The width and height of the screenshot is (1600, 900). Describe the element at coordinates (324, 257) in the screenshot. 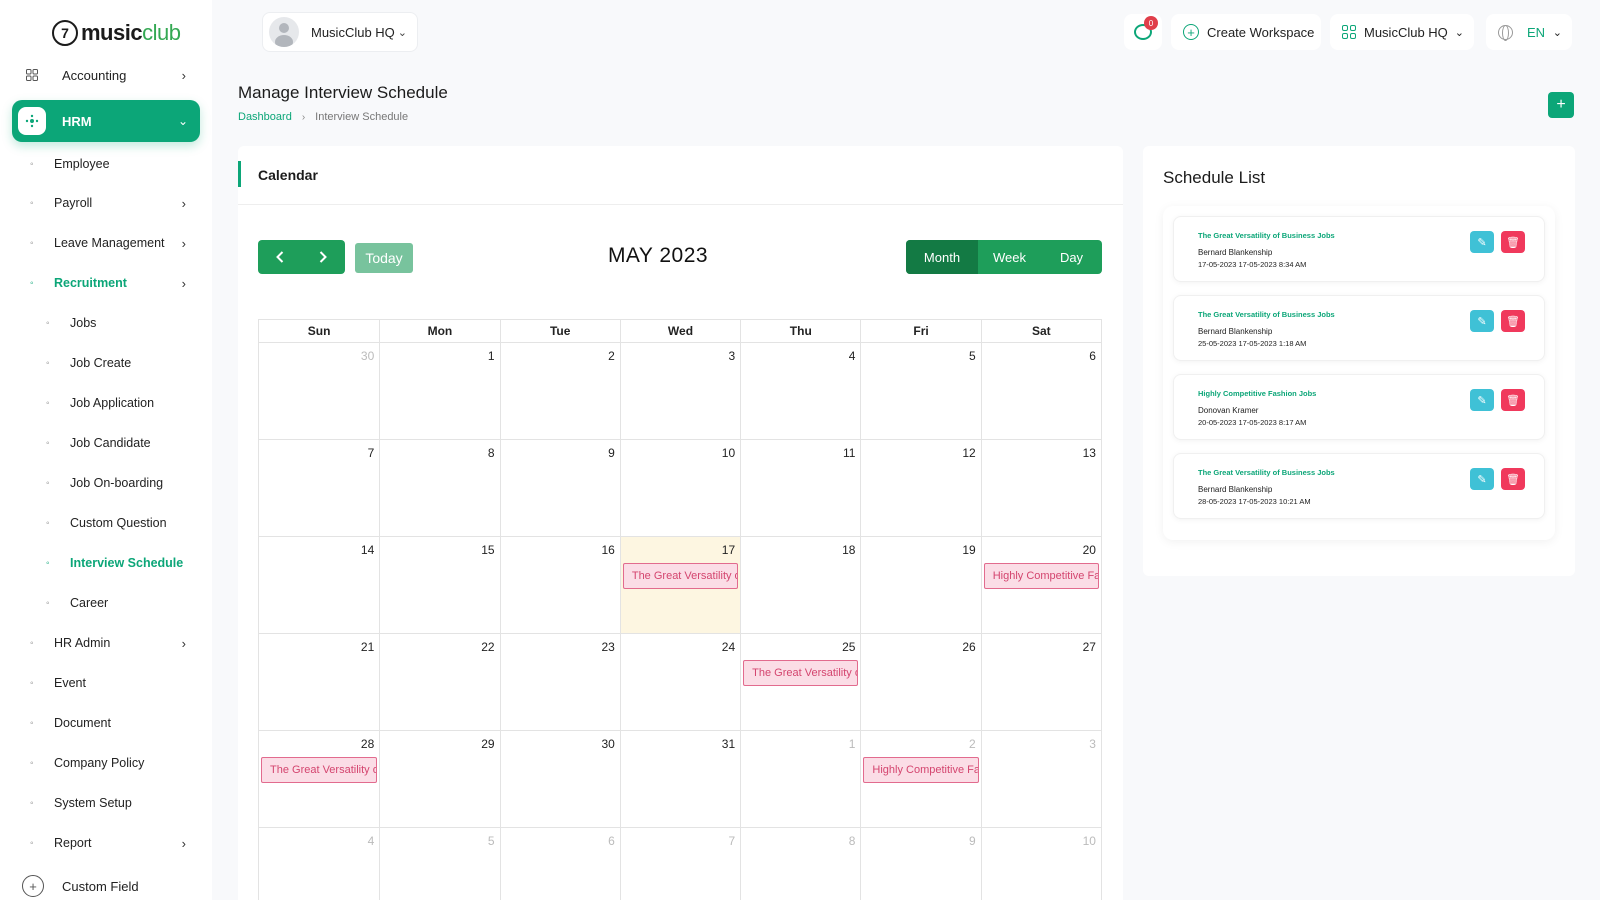

I see `next-month-button` at that location.